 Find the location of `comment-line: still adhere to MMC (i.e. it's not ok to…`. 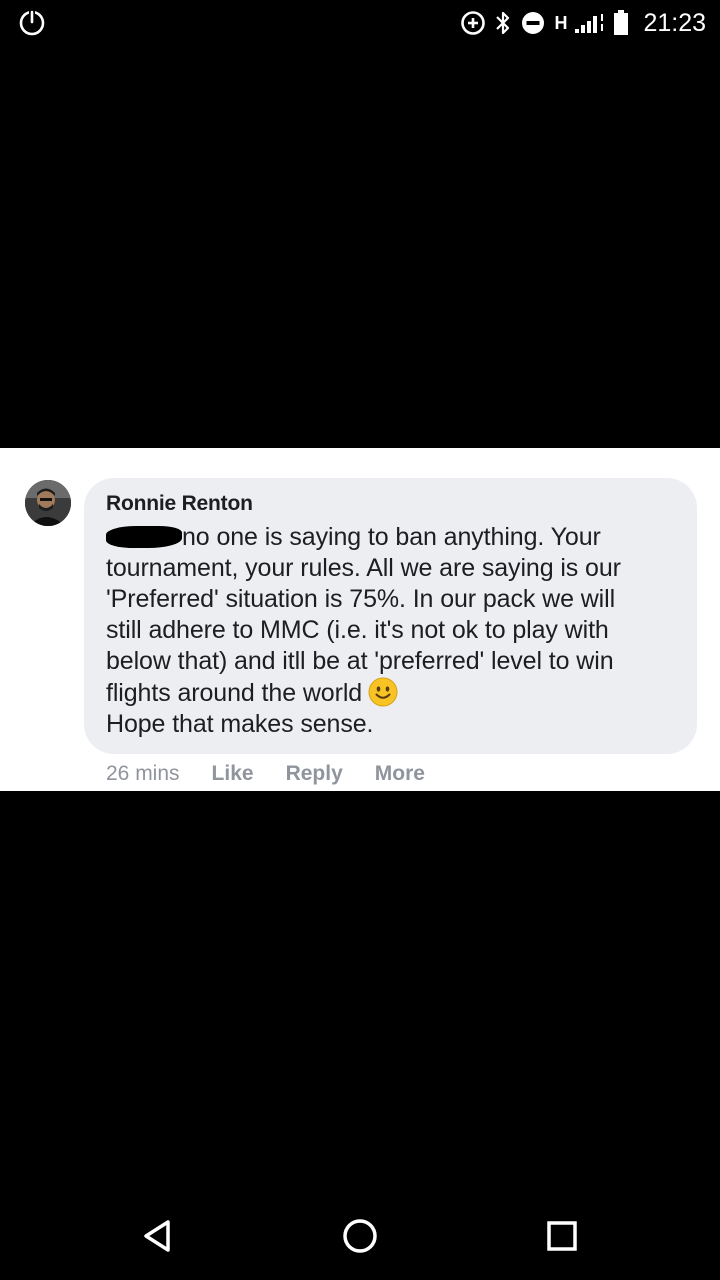

comment-line: still adhere to MMC (i.e. it's not ok to… is located at coordinates (357, 630).